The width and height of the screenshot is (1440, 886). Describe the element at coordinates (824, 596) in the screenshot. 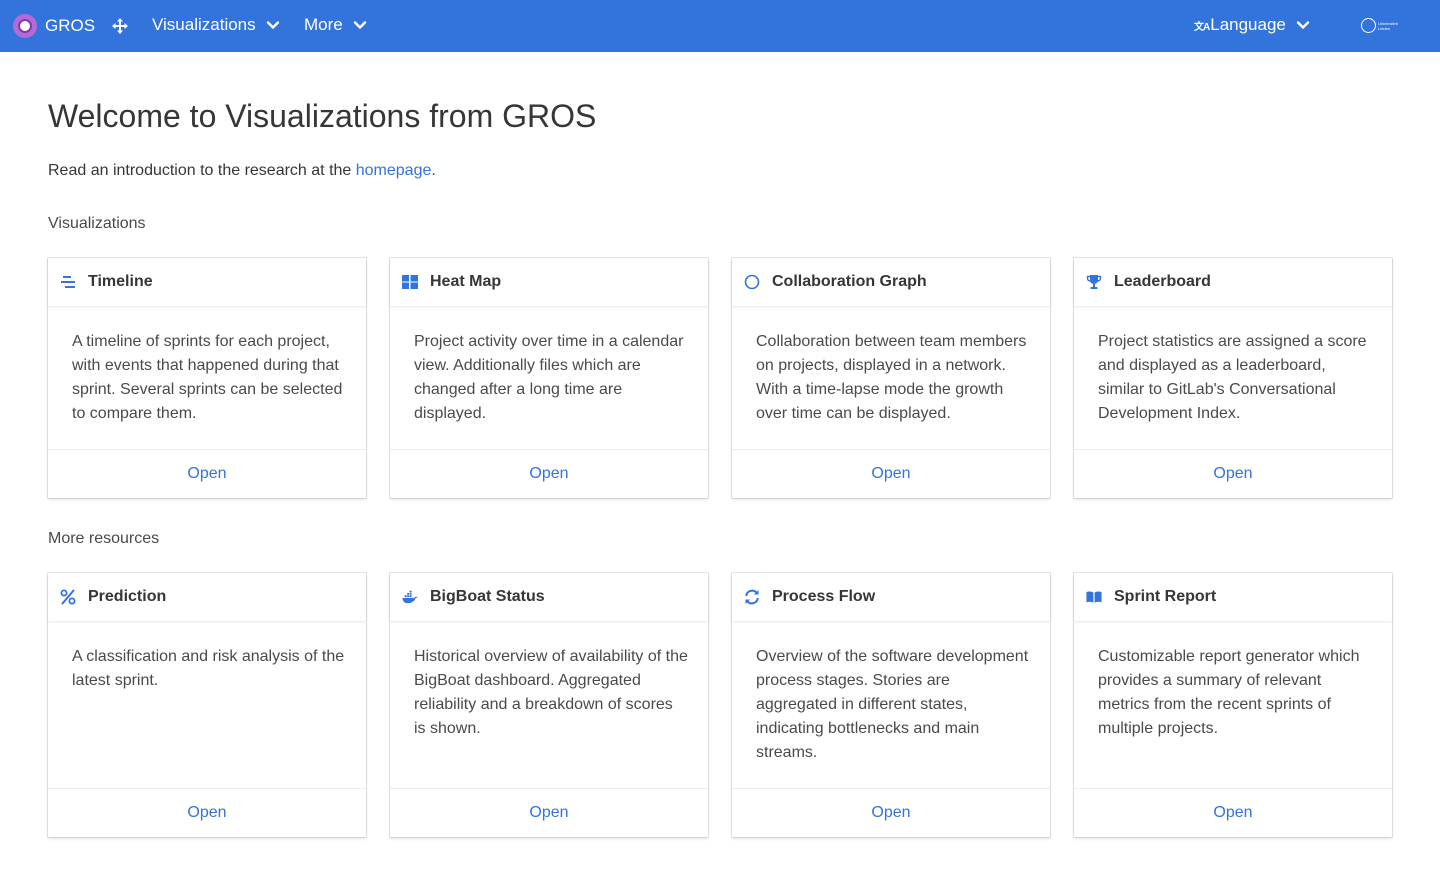

I see `card-title: Process Flow` at that location.